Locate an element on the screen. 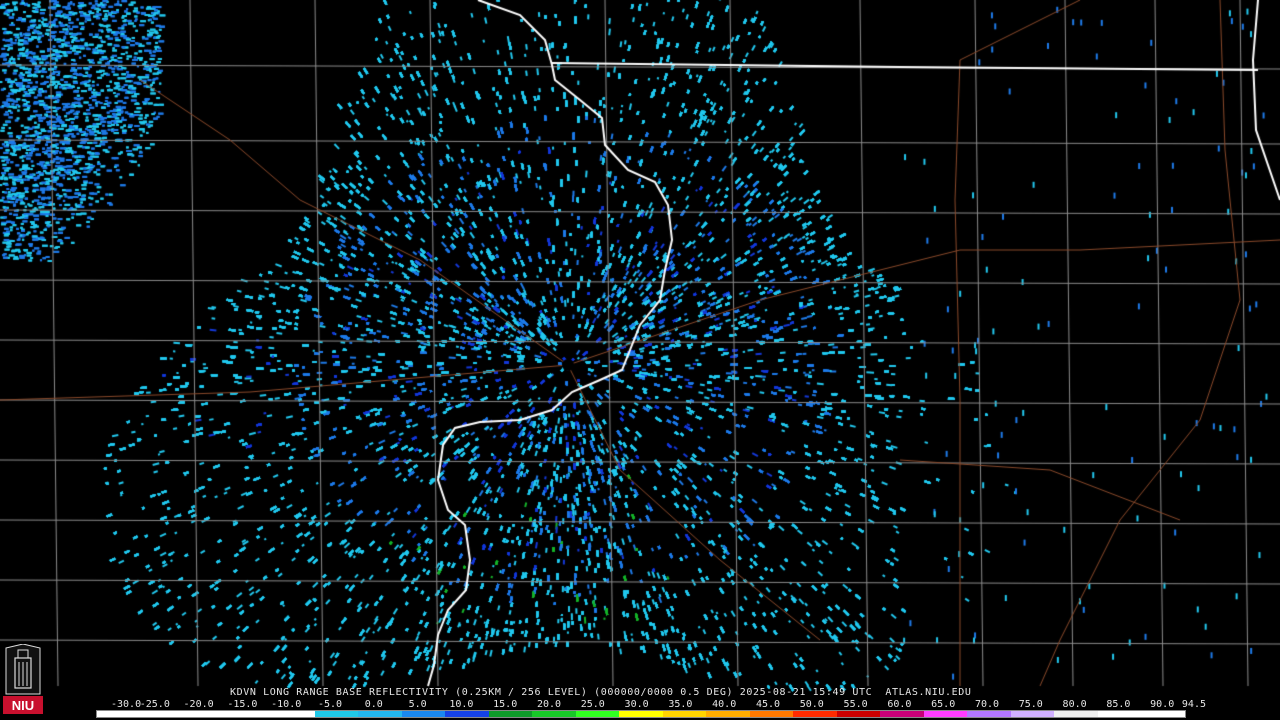  scale-label: 85.0 is located at coordinates (1118, 704).